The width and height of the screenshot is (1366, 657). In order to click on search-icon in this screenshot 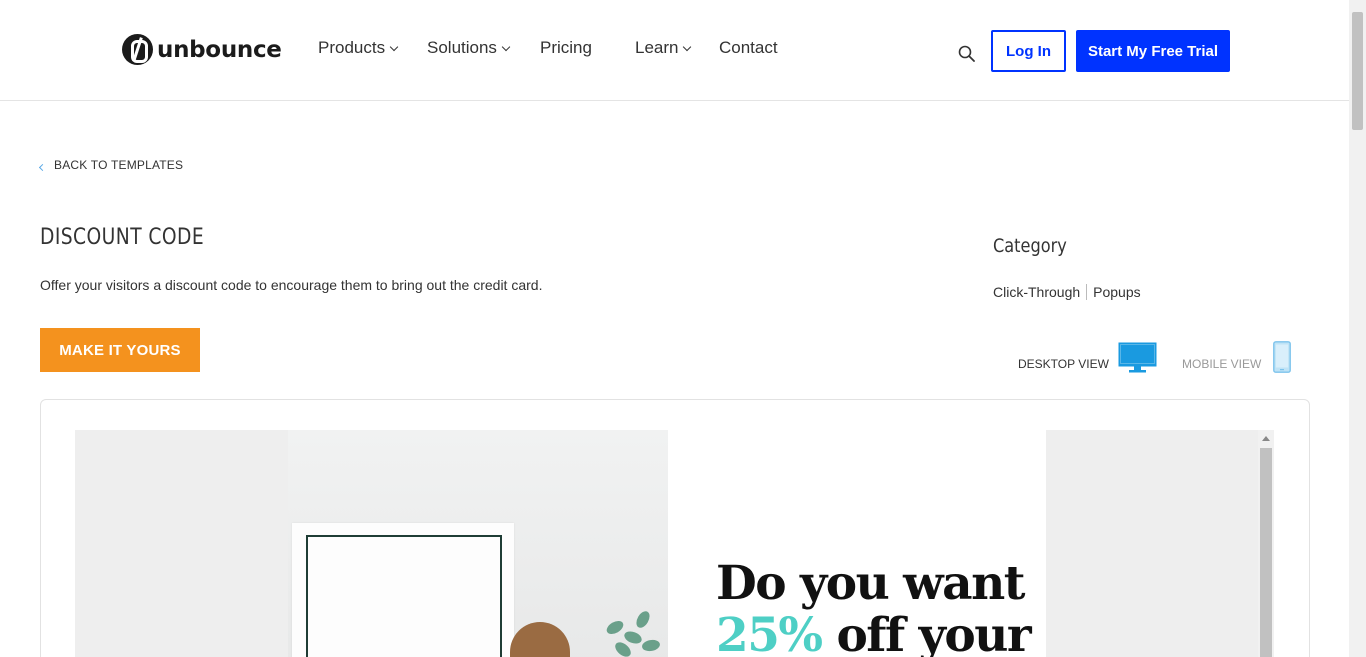, I will do `click(966, 53)`.